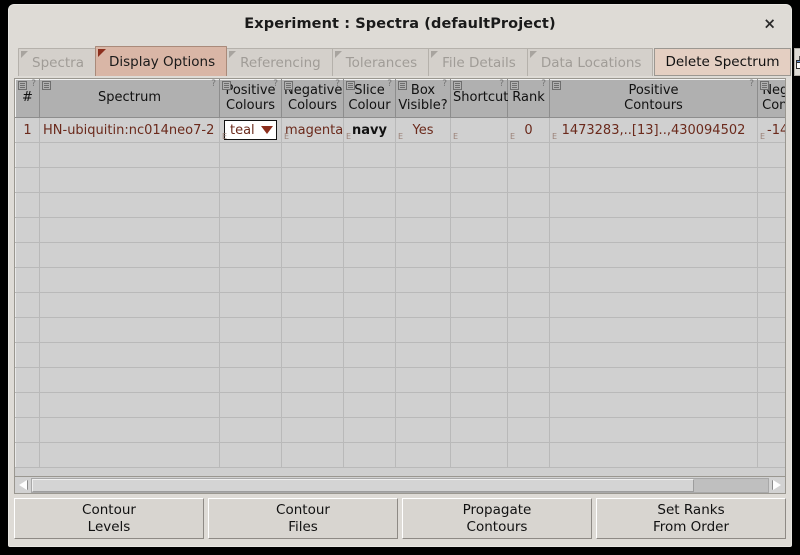 This screenshot has width=800, height=555. Describe the element at coordinates (691, 518) in the screenshot. I see `set-ranks-from-order-button: Set Ranks From Order` at that location.